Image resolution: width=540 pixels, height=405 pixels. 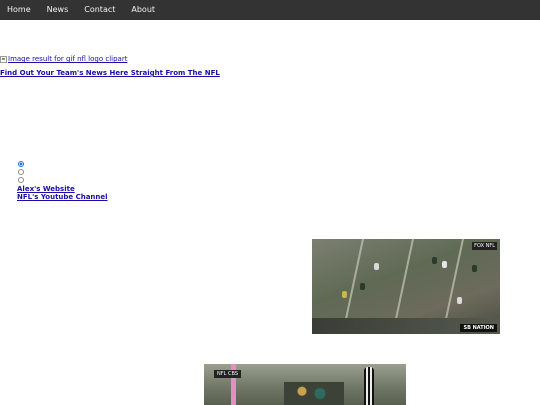 I want to click on football-play-gif-2: NFL CBS, so click(x=305, y=384).